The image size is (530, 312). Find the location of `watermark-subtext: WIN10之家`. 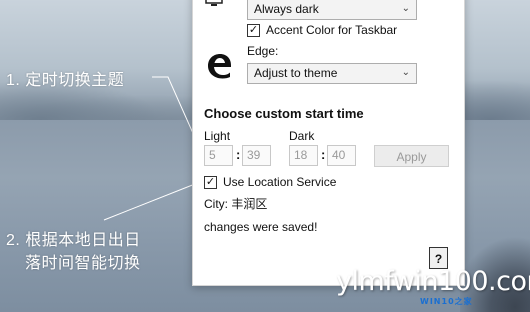

watermark-subtext: WIN10之家 is located at coordinates (446, 301).